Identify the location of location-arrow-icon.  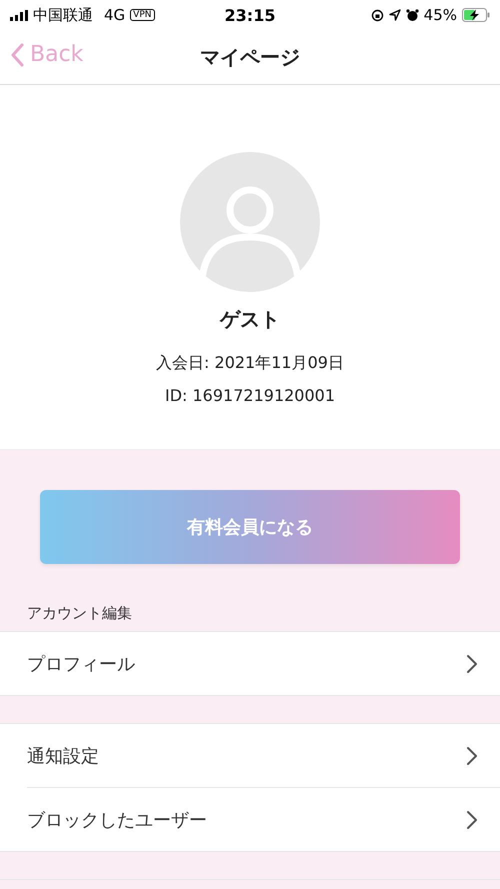
(394, 15).